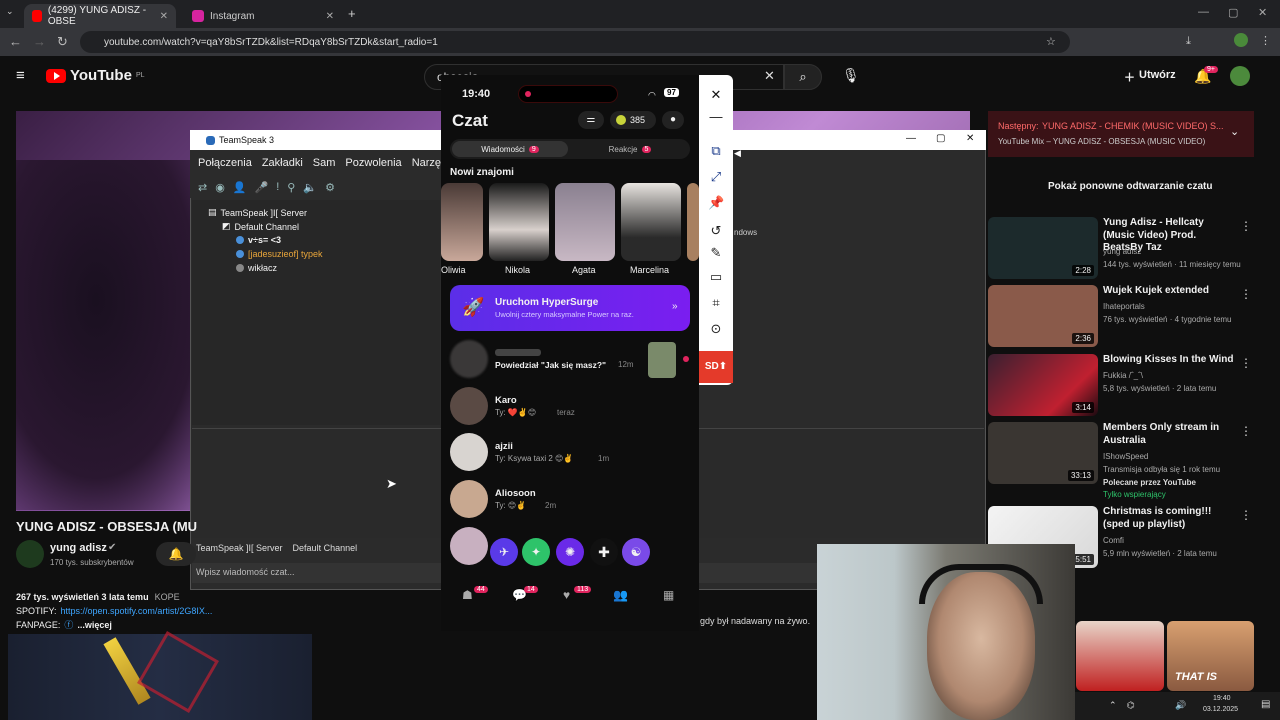 The height and width of the screenshot is (720, 1280). What do you see at coordinates (716, 303) in the screenshot?
I see `crop-icon: ⌗` at bounding box center [716, 303].